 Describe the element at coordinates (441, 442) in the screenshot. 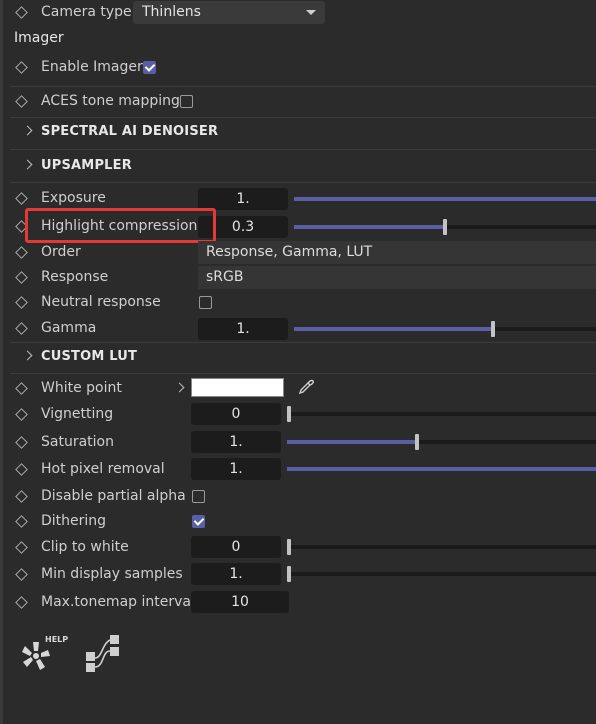

I see `saturation-slider` at that location.